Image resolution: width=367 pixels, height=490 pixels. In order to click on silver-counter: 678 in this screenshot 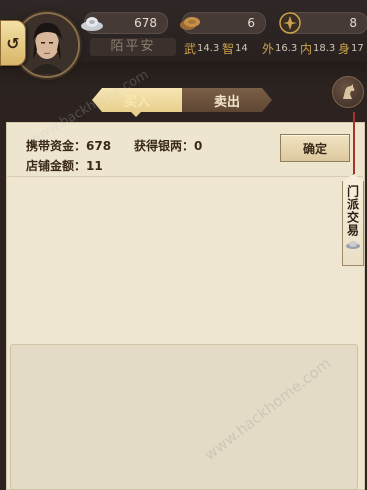, I will do `click(124, 23)`.